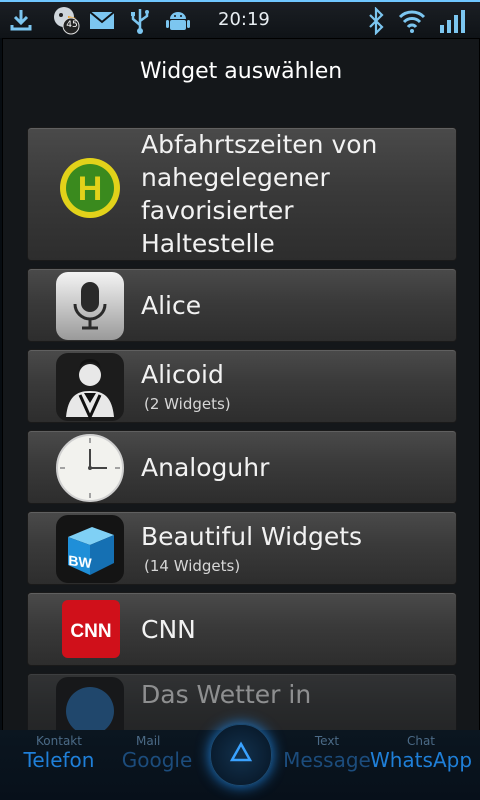 The image size is (480, 800). I want to click on wifi-icon, so click(412, 23).